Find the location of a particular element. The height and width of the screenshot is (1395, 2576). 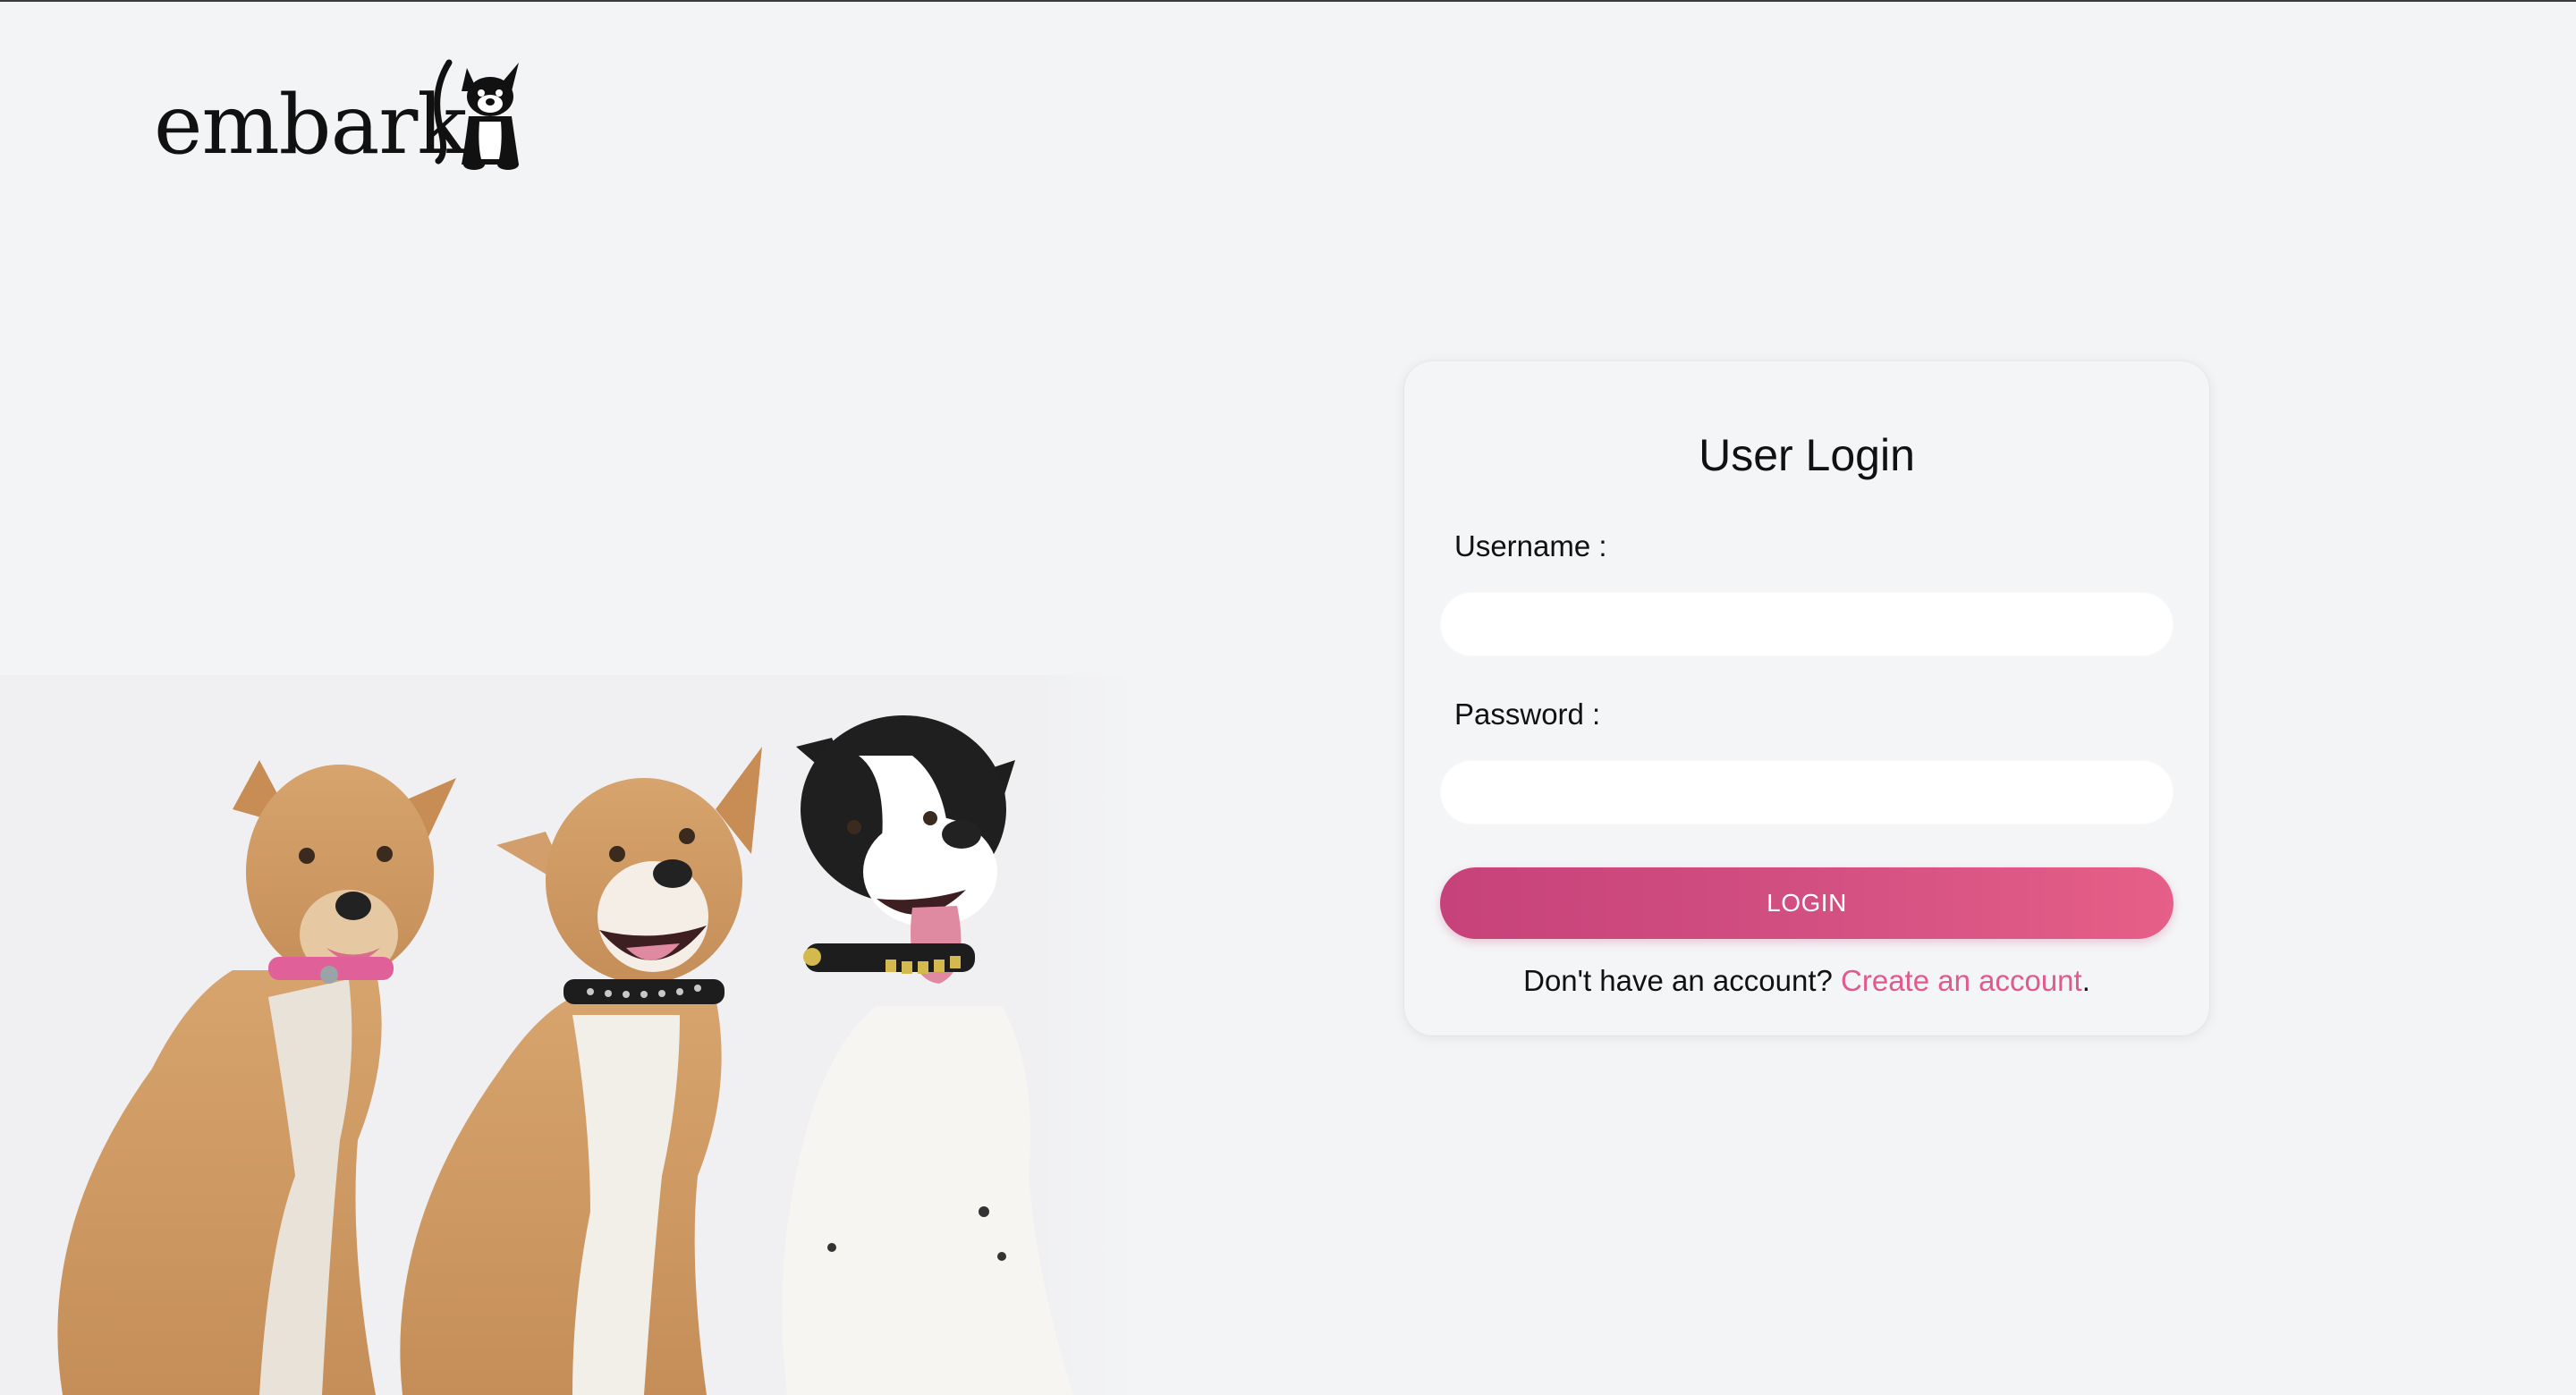

dog-icon is located at coordinates (476, 114).